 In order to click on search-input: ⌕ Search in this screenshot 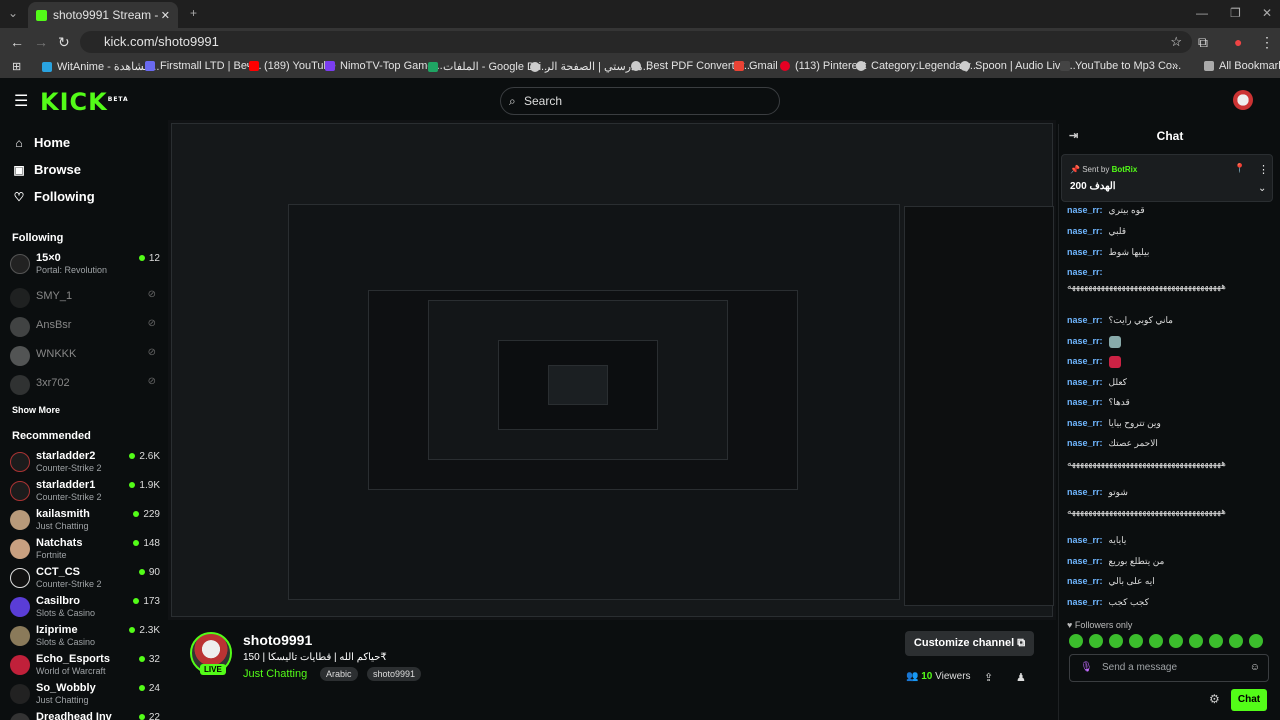, I will do `click(640, 101)`.